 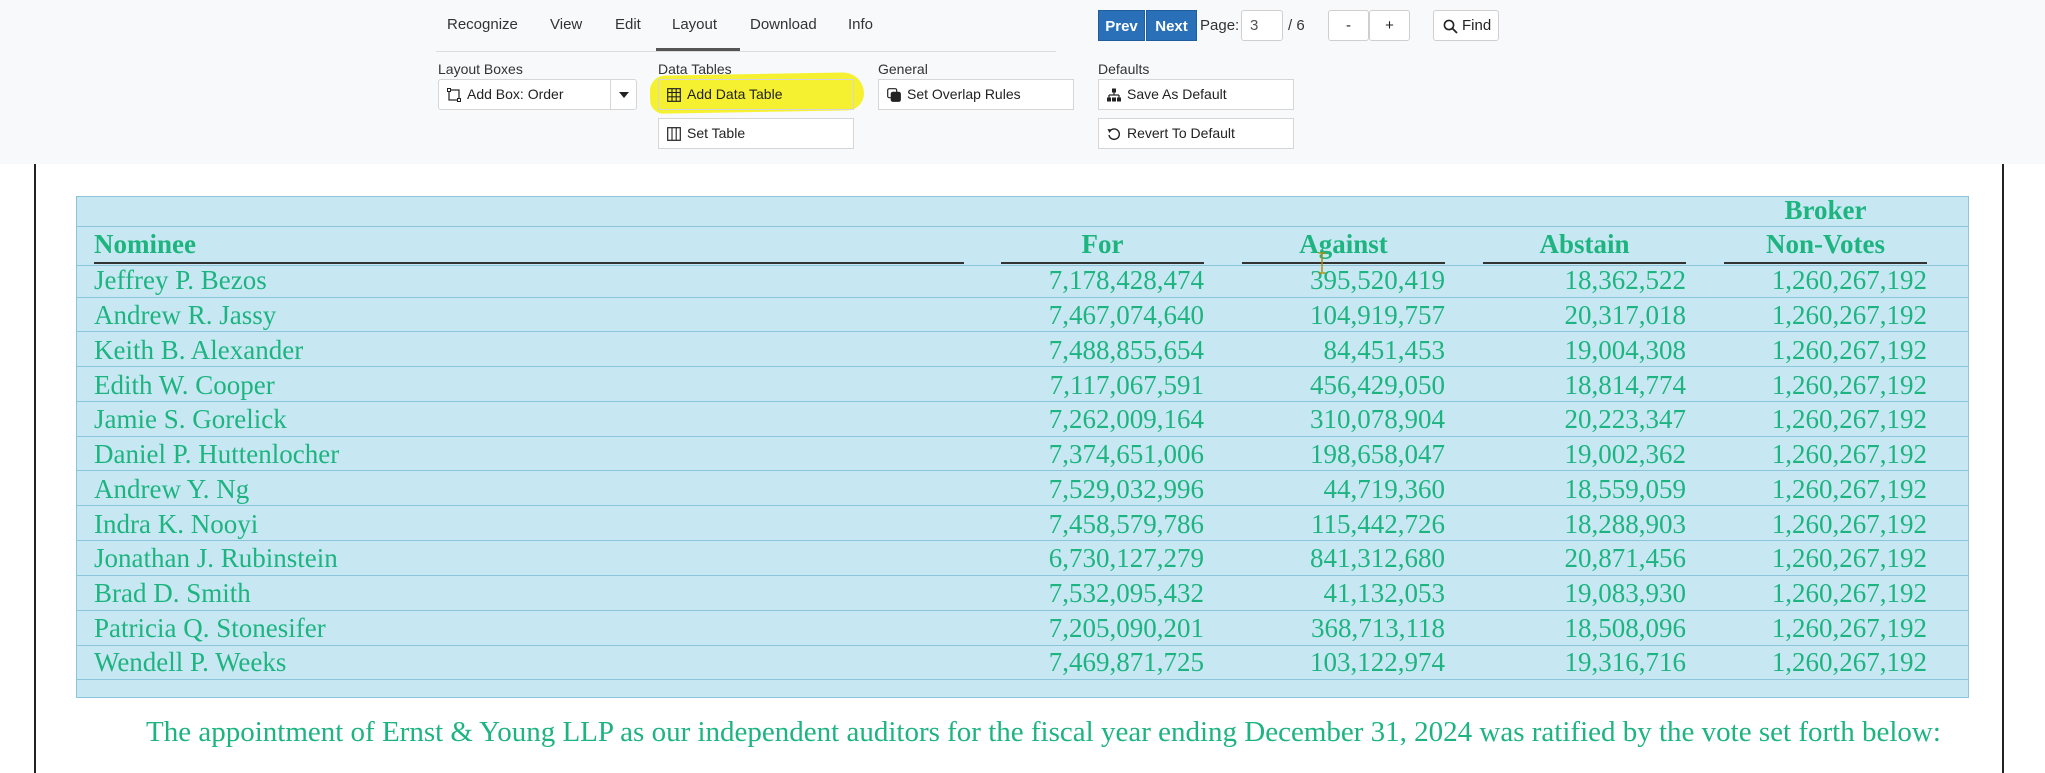 I want to click on cell-for: 7,117,067,591, so click(x=1126, y=385).